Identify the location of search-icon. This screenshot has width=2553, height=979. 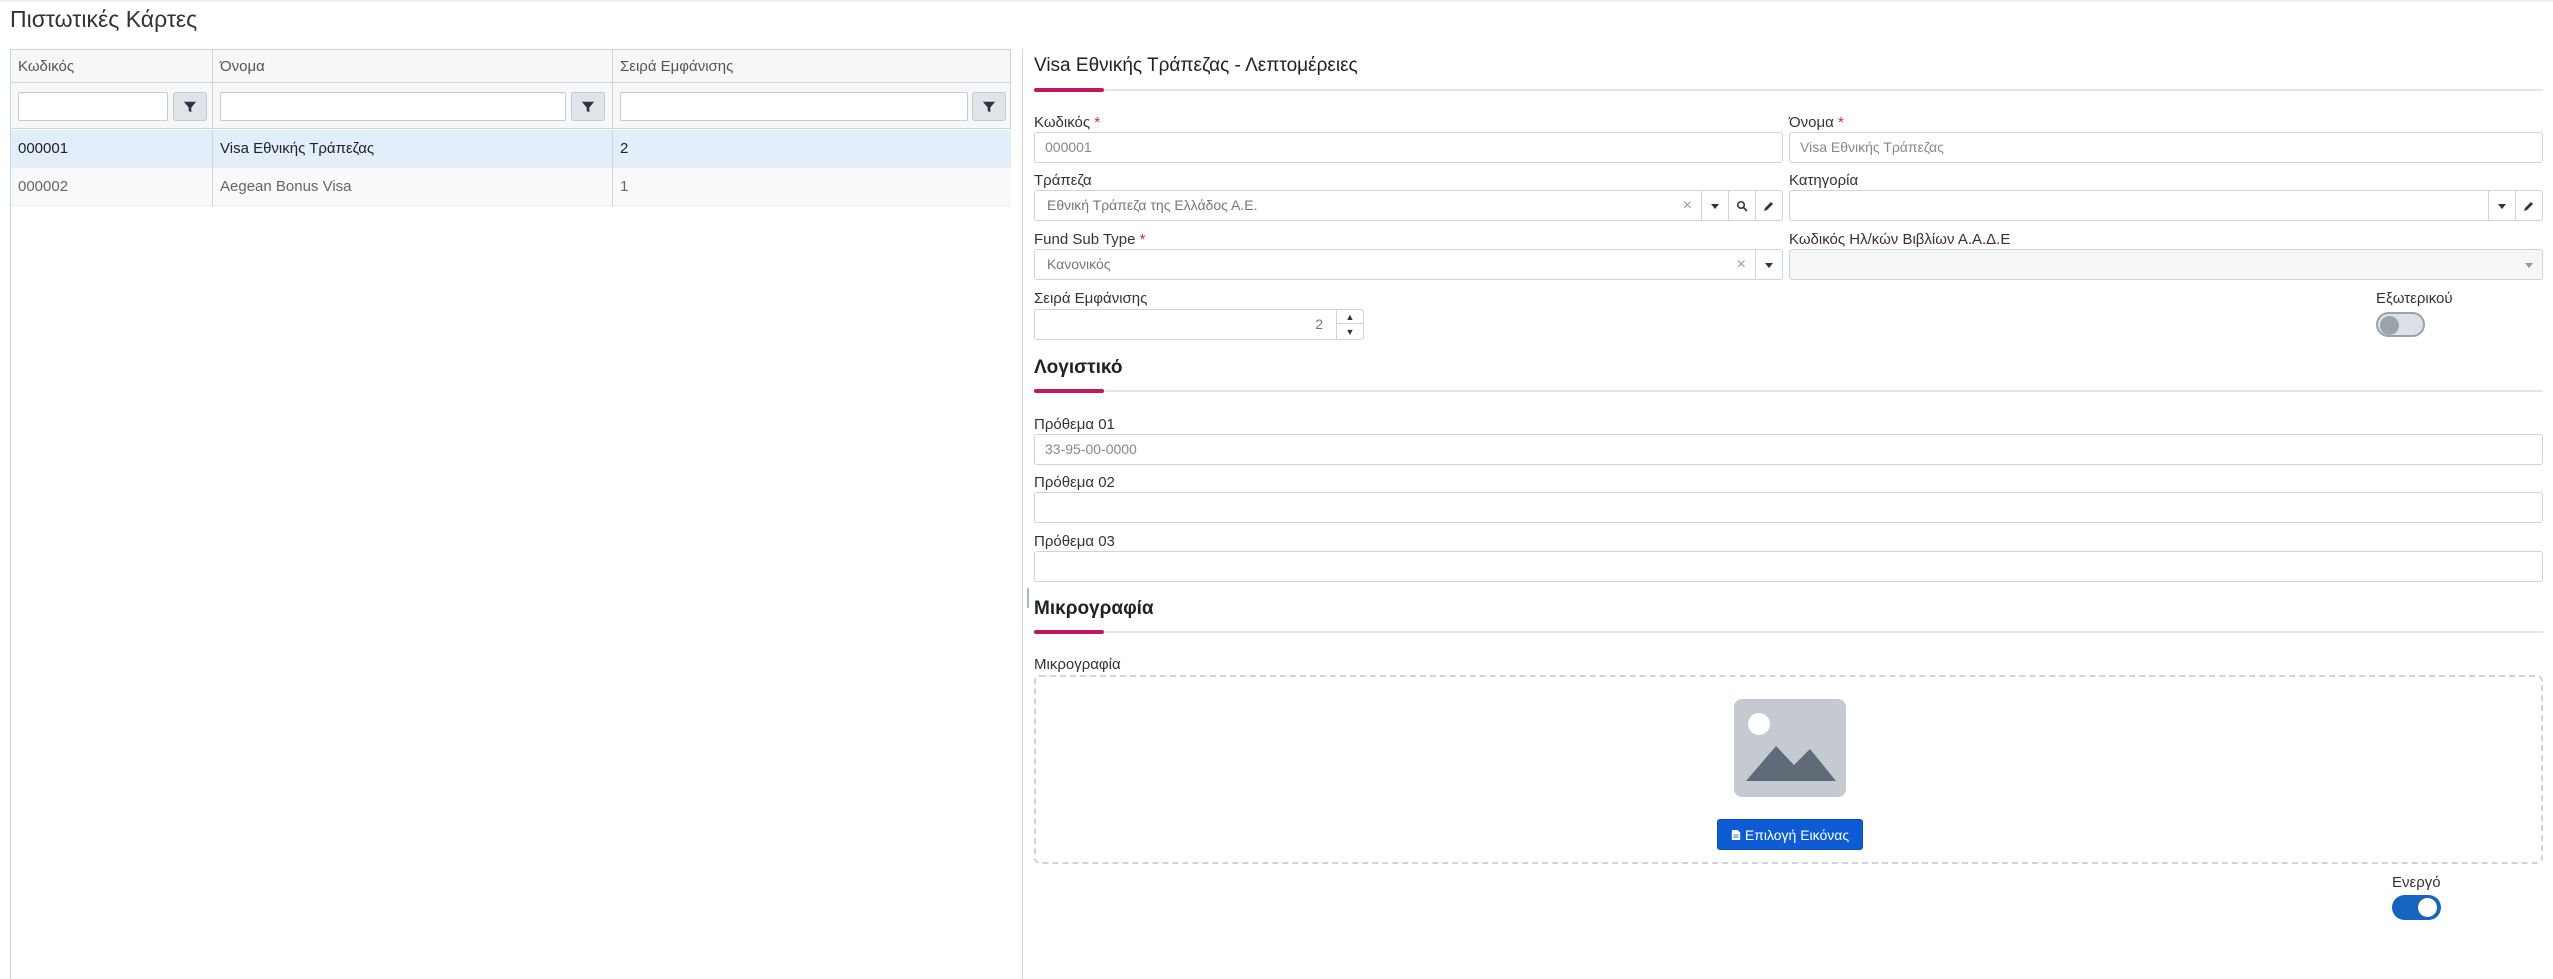
(1742, 206).